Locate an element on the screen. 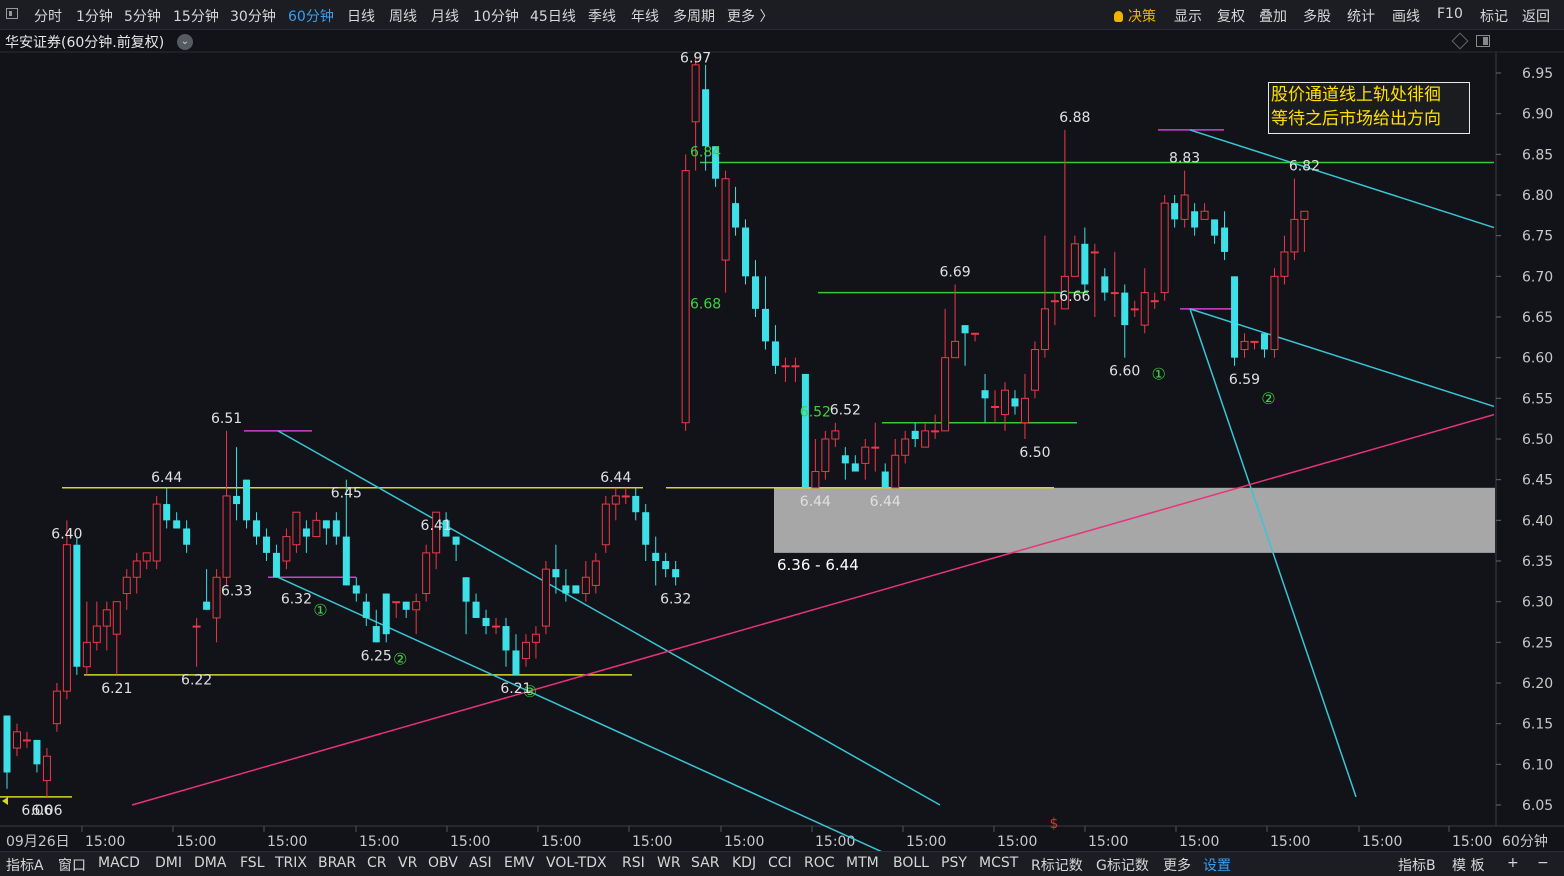 This screenshot has width=1564, height=876. indicator-tab-15: WR is located at coordinates (669, 863).